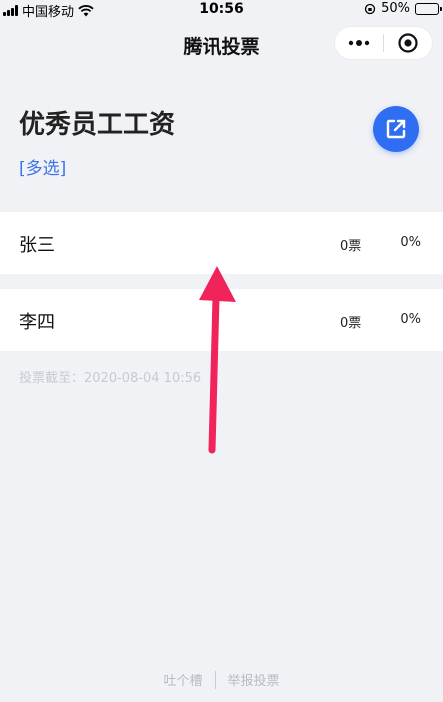  What do you see at coordinates (217, 360) in the screenshot?
I see `annotation-arrow` at bounding box center [217, 360].